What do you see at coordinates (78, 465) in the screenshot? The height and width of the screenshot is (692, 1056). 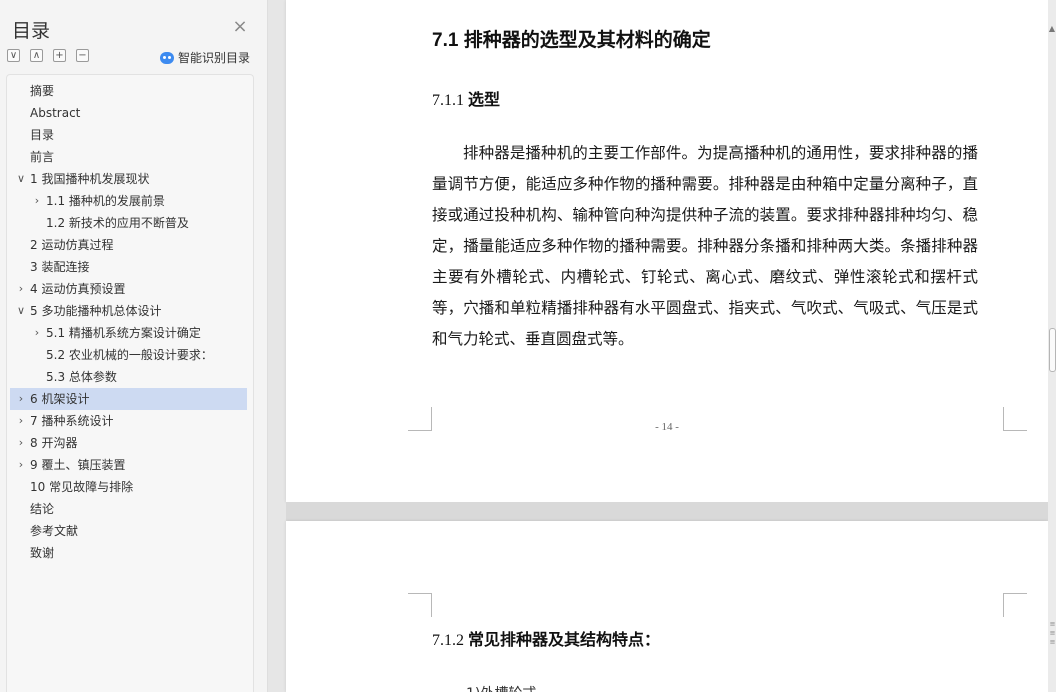 I see `toc-item-label: 9 覆土、镇压装置` at bounding box center [78, 465].